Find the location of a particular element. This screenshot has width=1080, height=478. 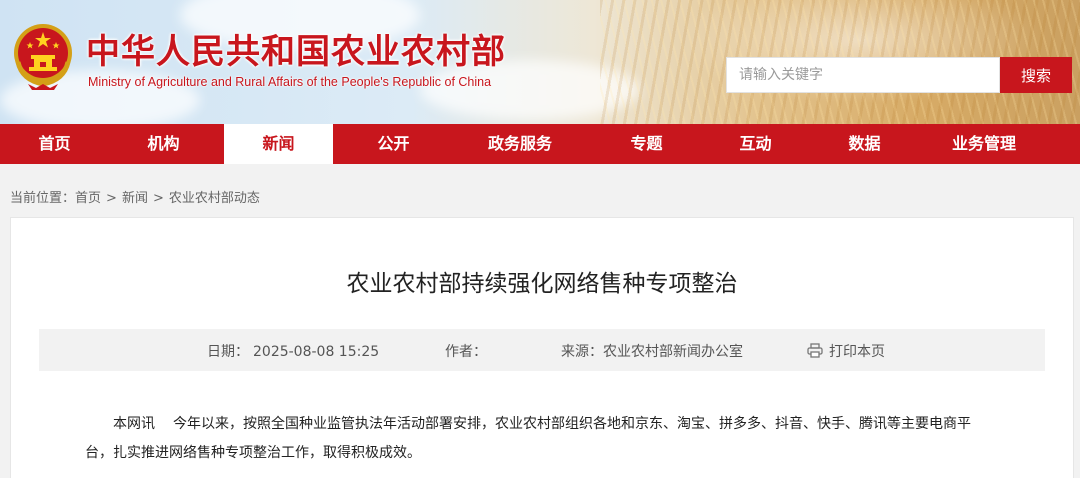

article-date: 日期： 2025-08-08 15:25 is located at coordinates (293, 351).